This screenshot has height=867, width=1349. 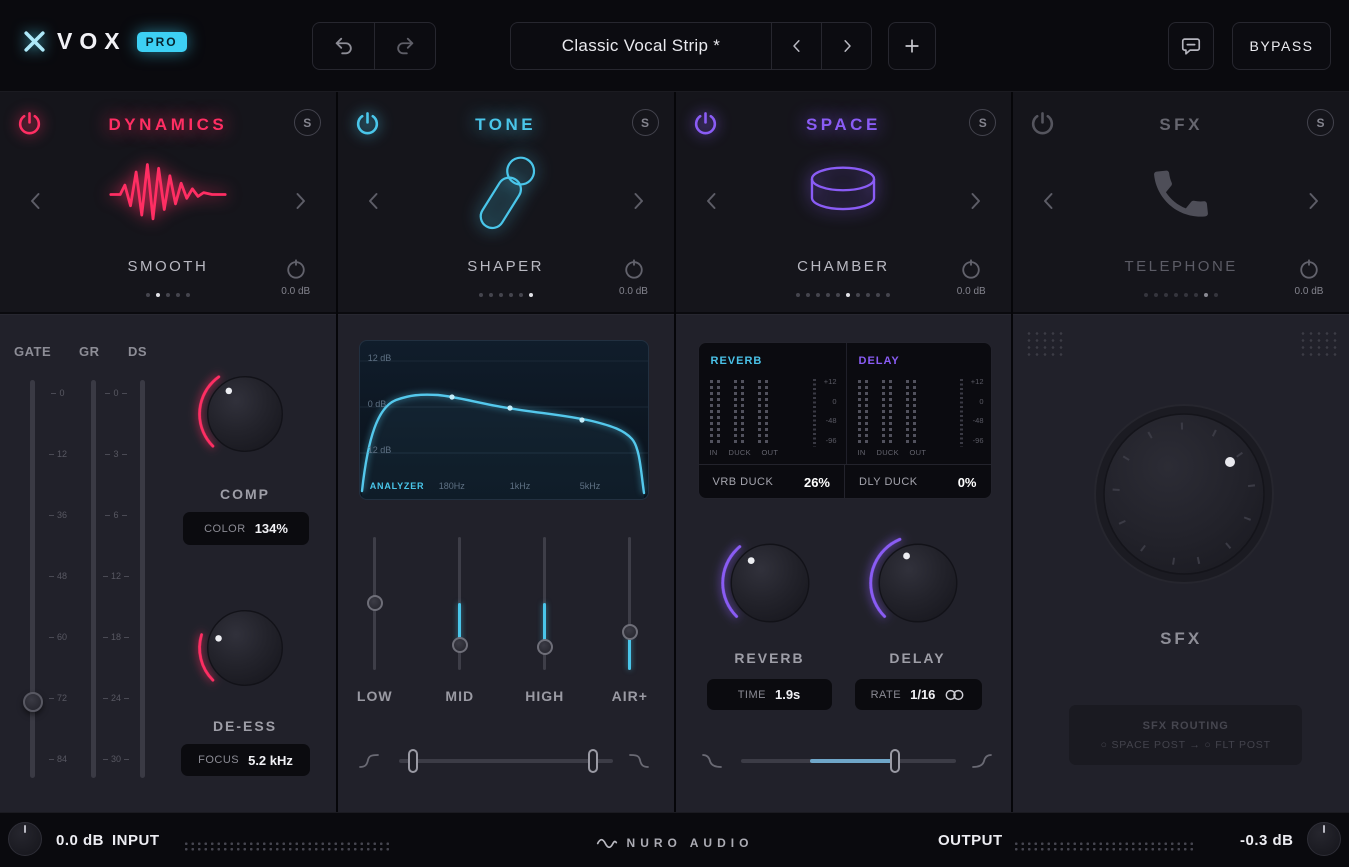 What do you see at coordinates (1320, 122) in the screenshot?
I see `sfx-solo-button: S` at bounding box center [1320, 122].